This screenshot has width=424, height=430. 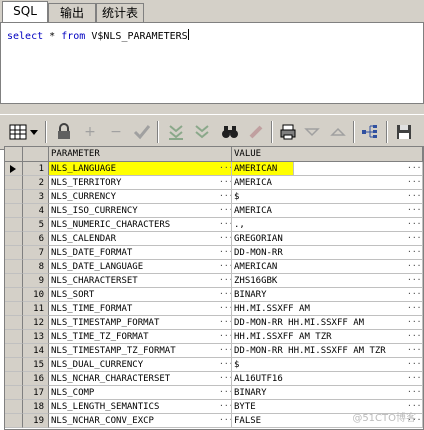 What do you see at coordinates (90, 132) in the screenshot?
I see `add-icon: +` at bounding box center [90, 132].